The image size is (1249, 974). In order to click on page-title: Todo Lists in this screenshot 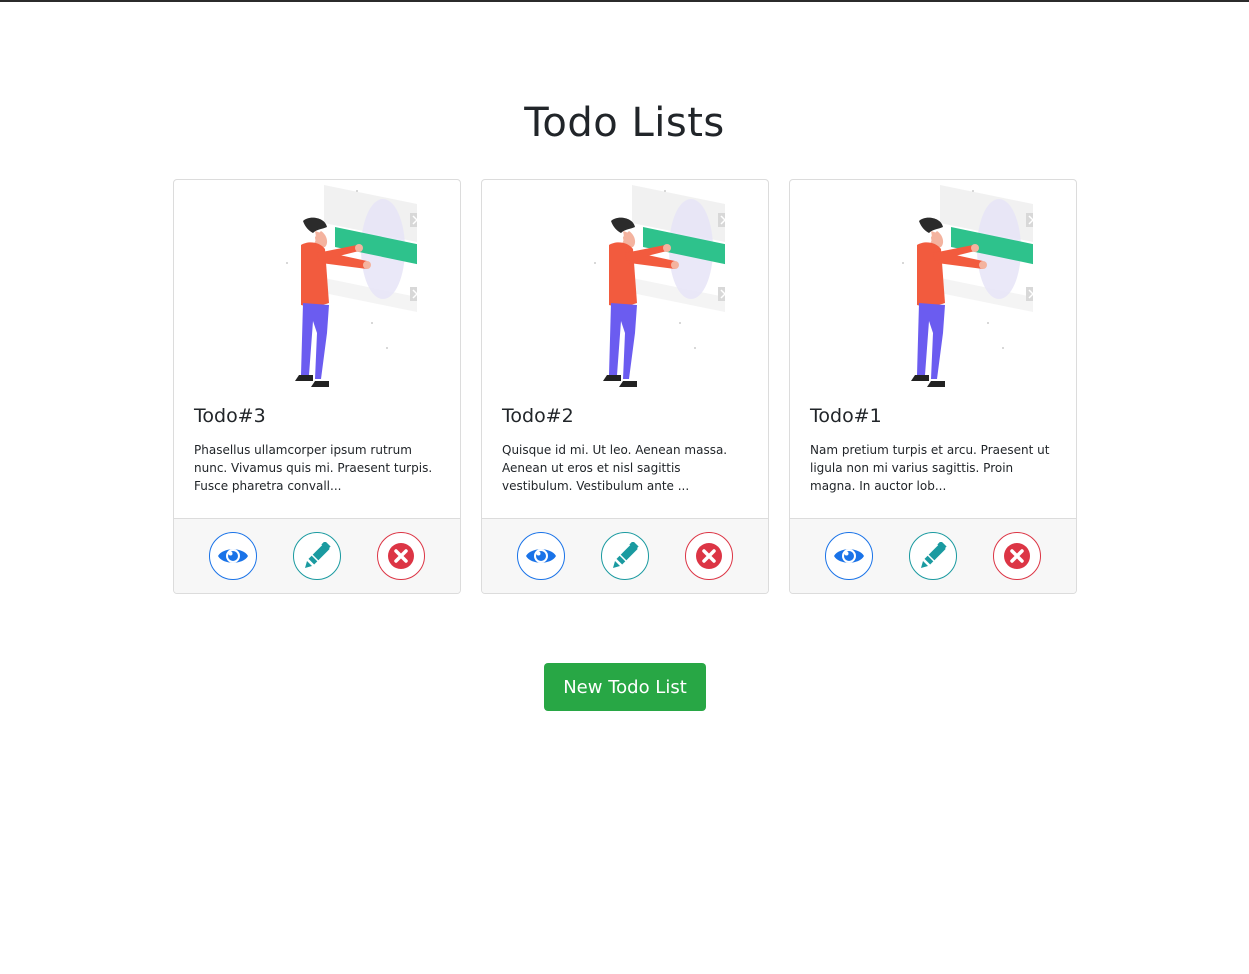, I will do `click(624, 123)`.